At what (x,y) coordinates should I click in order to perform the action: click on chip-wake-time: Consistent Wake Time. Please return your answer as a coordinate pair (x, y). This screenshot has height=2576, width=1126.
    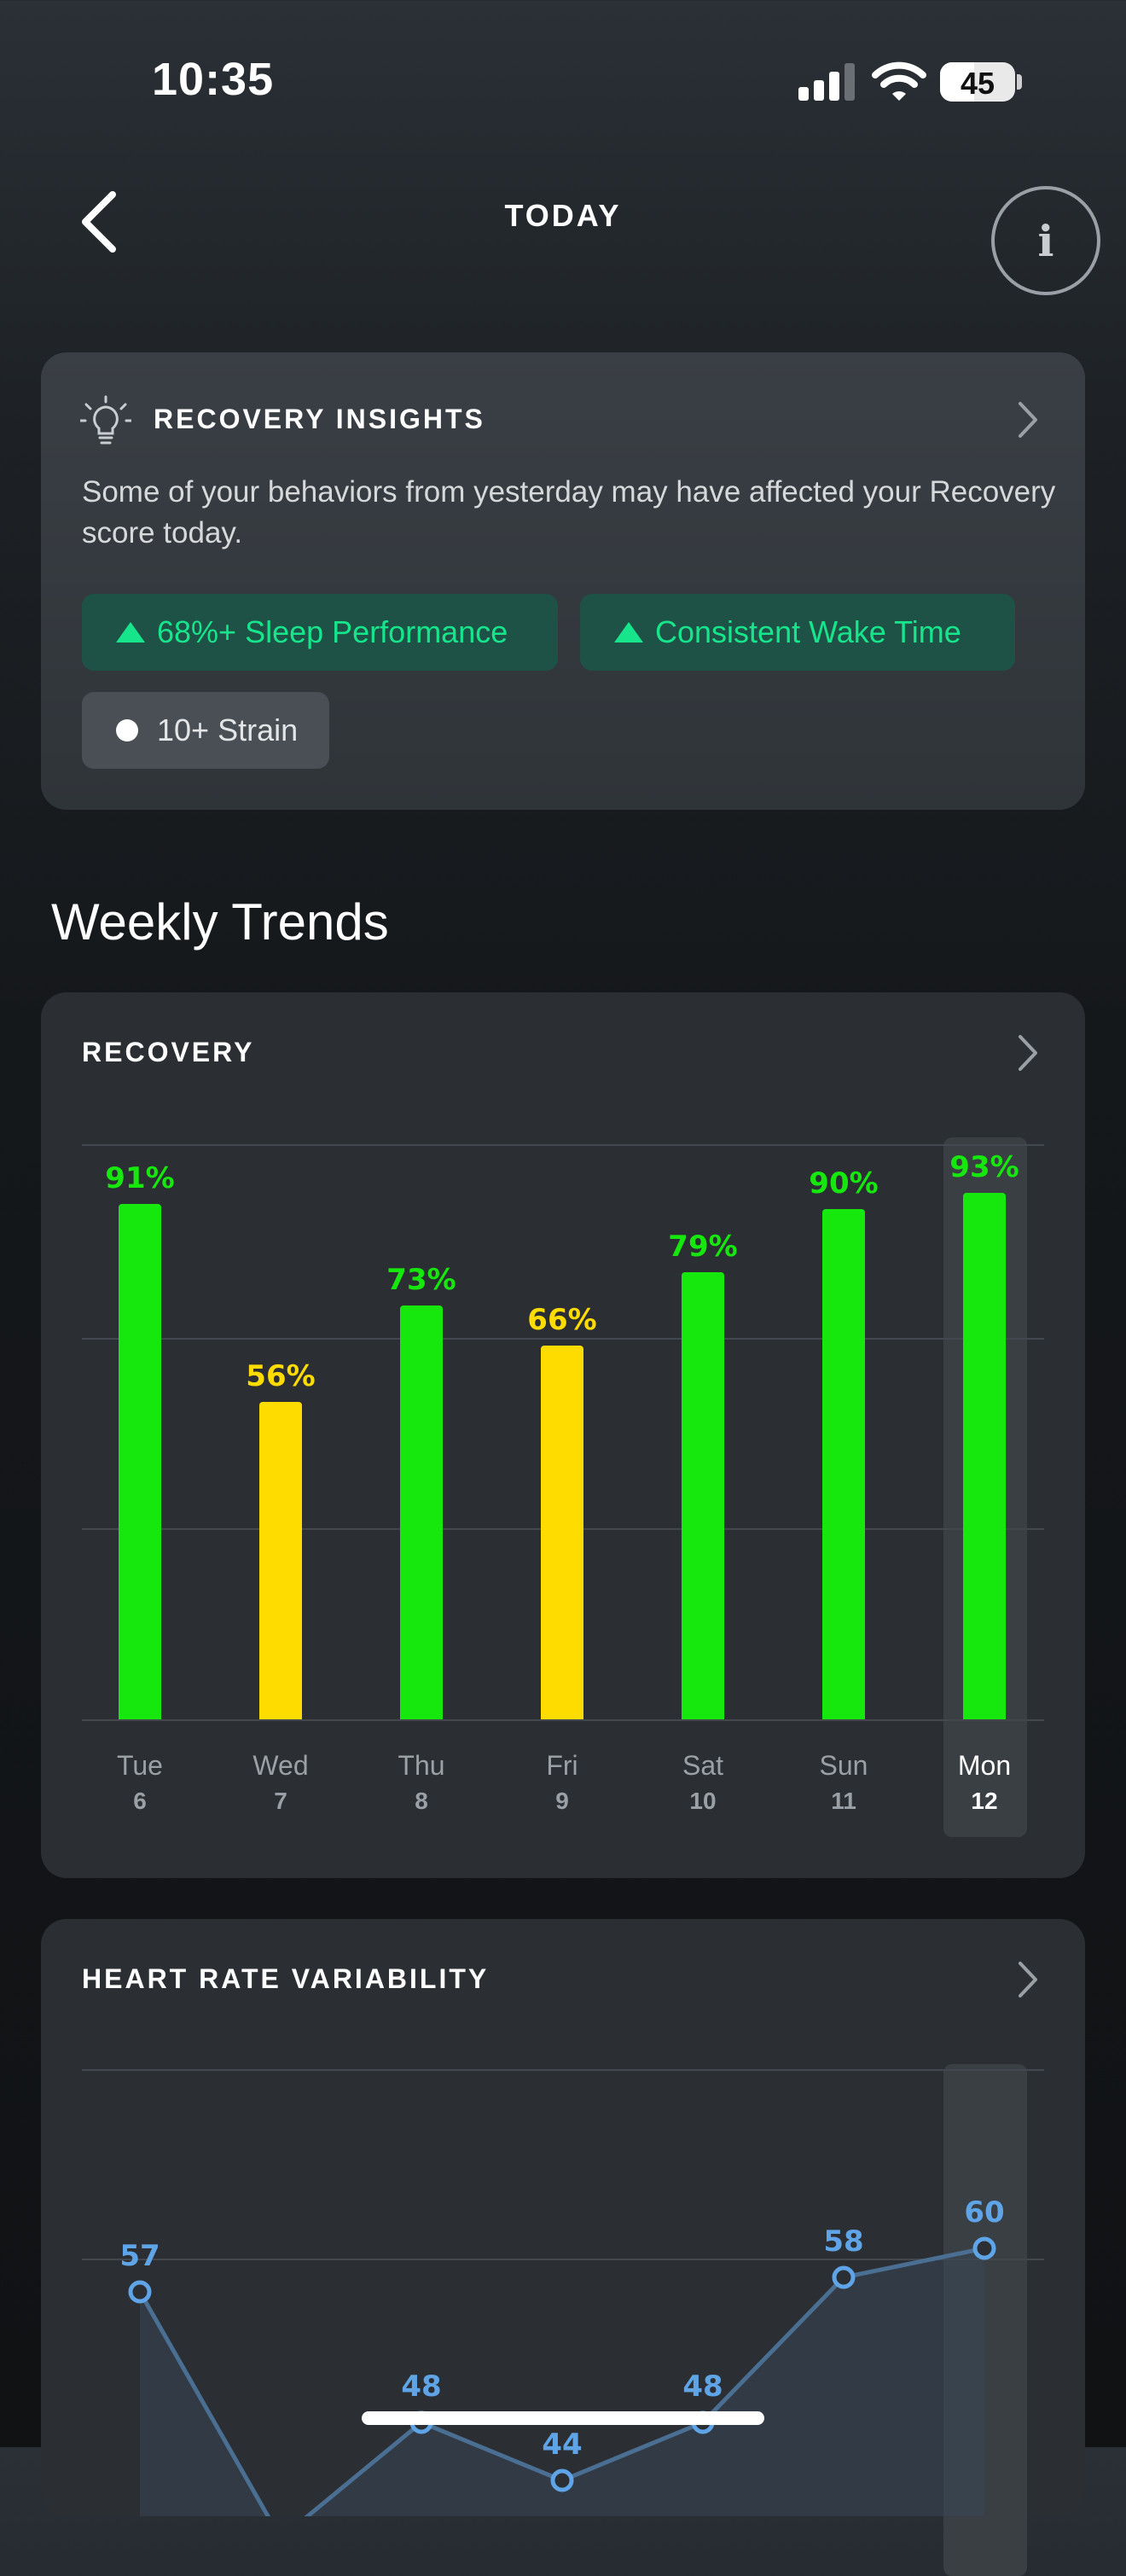
    Looking at the image, I should click on (797, 632).